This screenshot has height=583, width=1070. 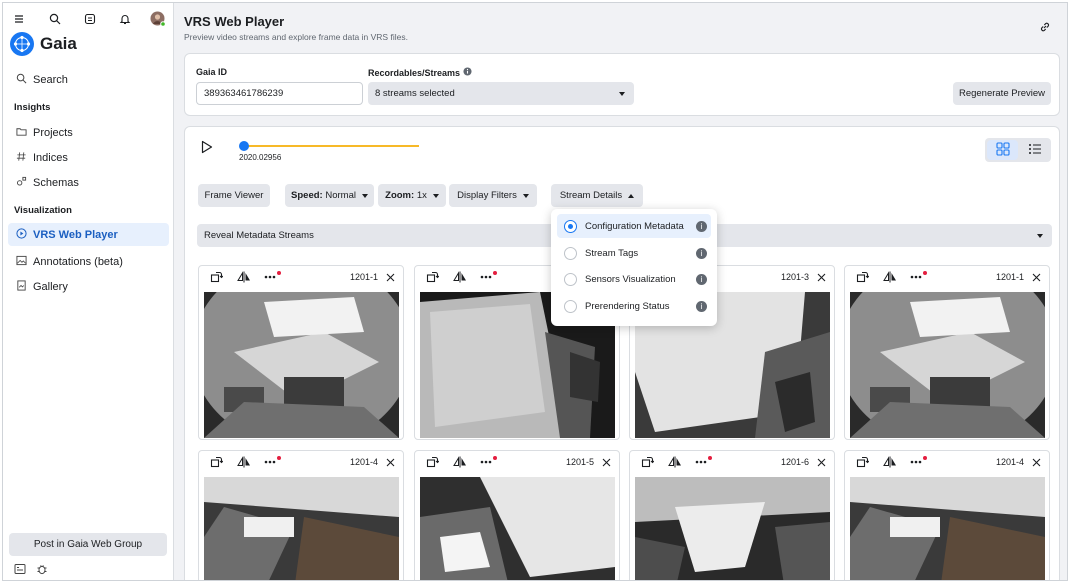 What do you see at coordinates (421, 195) in the screenshot?
I see `zoom-value: 1x` at bounding box center [421, 195].